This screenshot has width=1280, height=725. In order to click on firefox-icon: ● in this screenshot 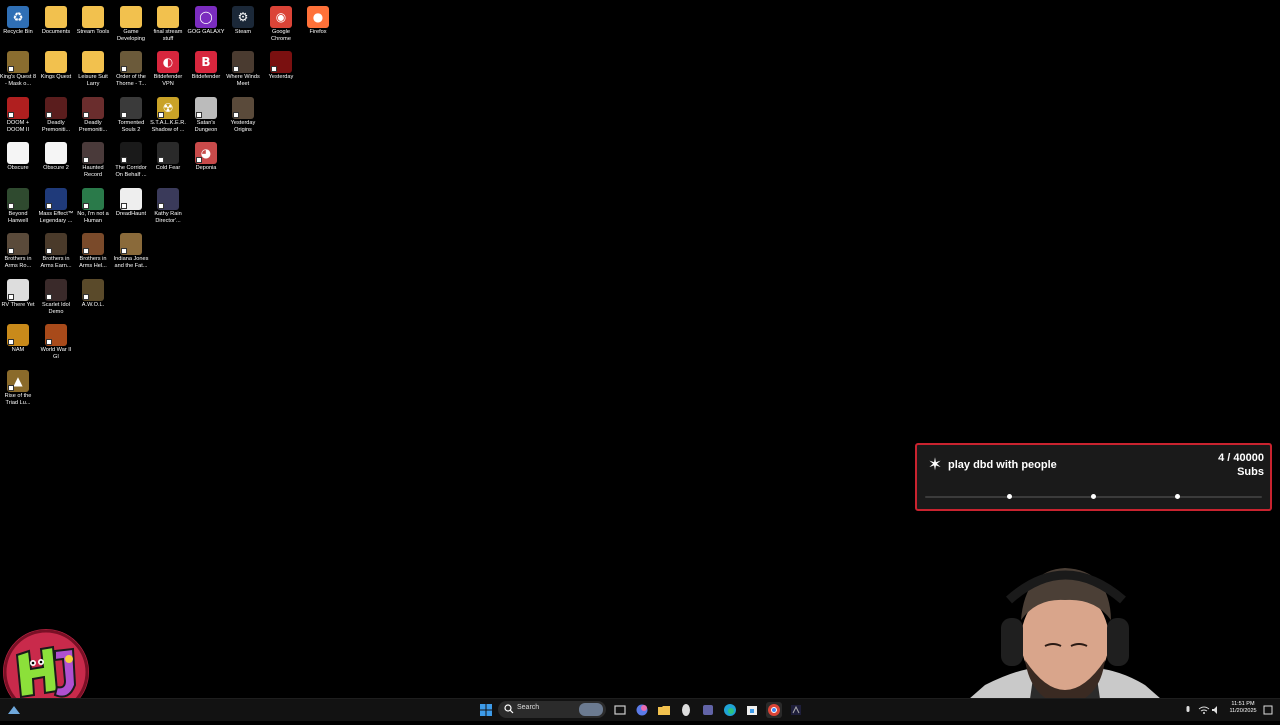, I will do `click(318, 17)`.